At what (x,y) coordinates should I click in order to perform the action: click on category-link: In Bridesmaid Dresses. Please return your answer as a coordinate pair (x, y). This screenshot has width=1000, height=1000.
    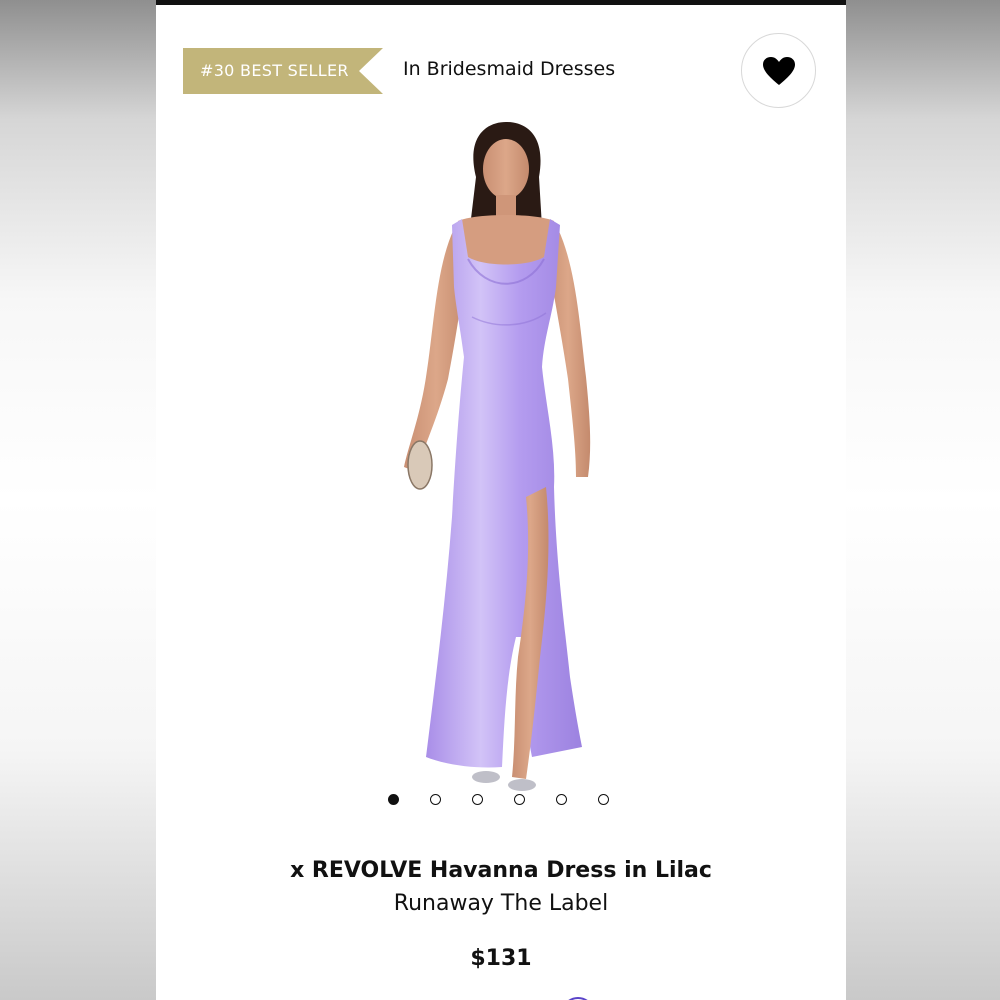
    Looking at the image, I should click on (509, 69).